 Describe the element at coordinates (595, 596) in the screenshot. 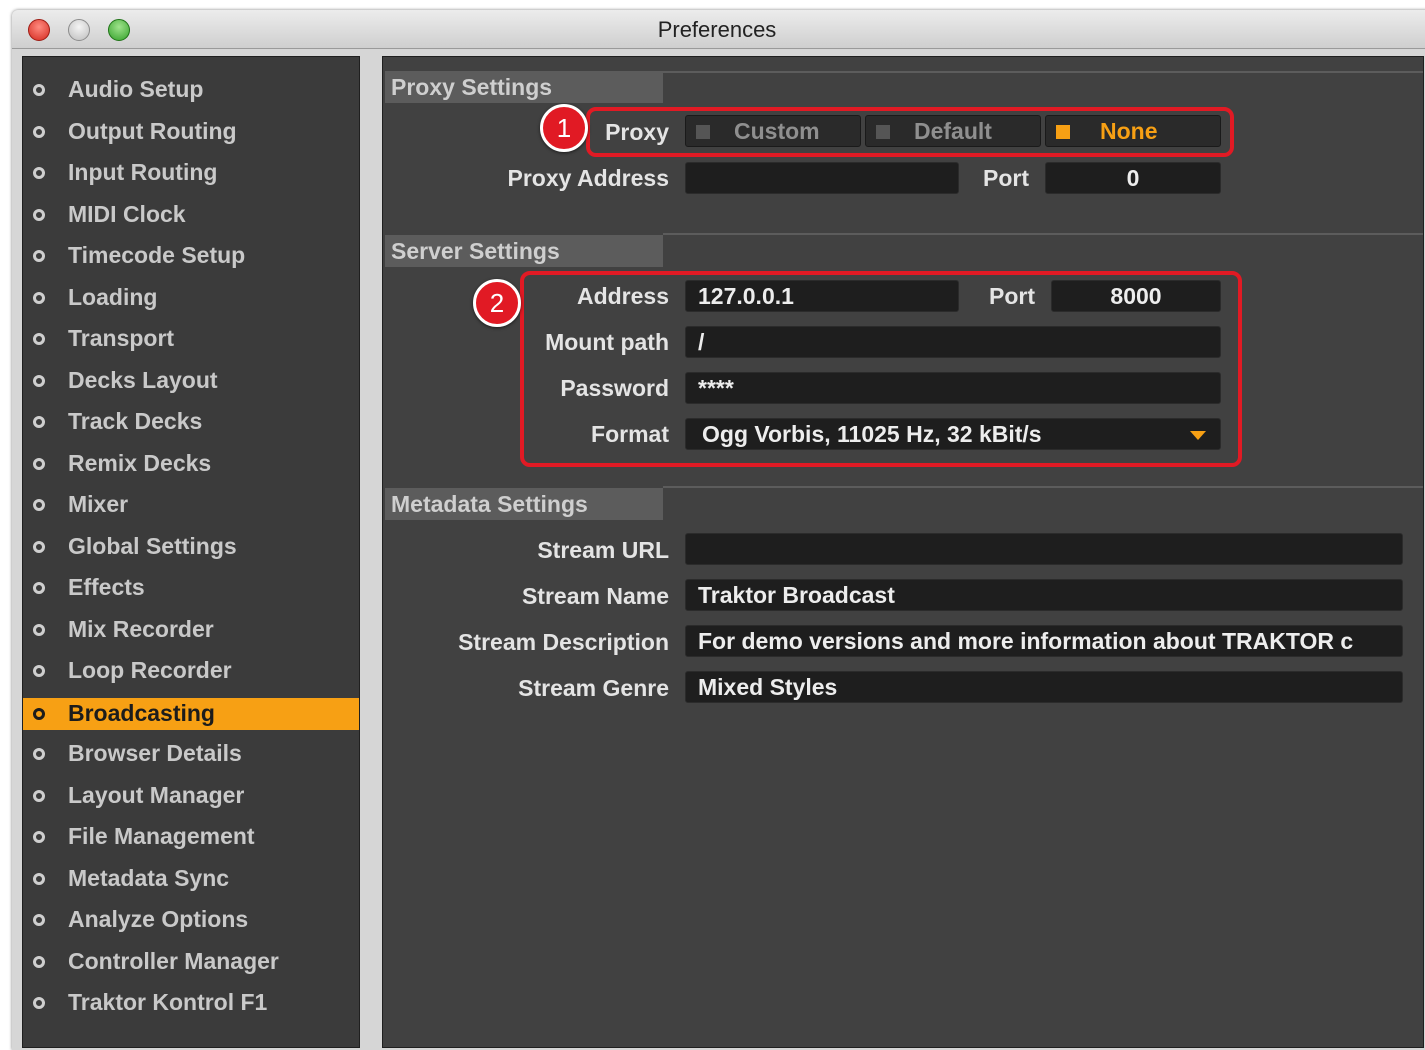

I see `stream-name-label: Stream Name` at that location.